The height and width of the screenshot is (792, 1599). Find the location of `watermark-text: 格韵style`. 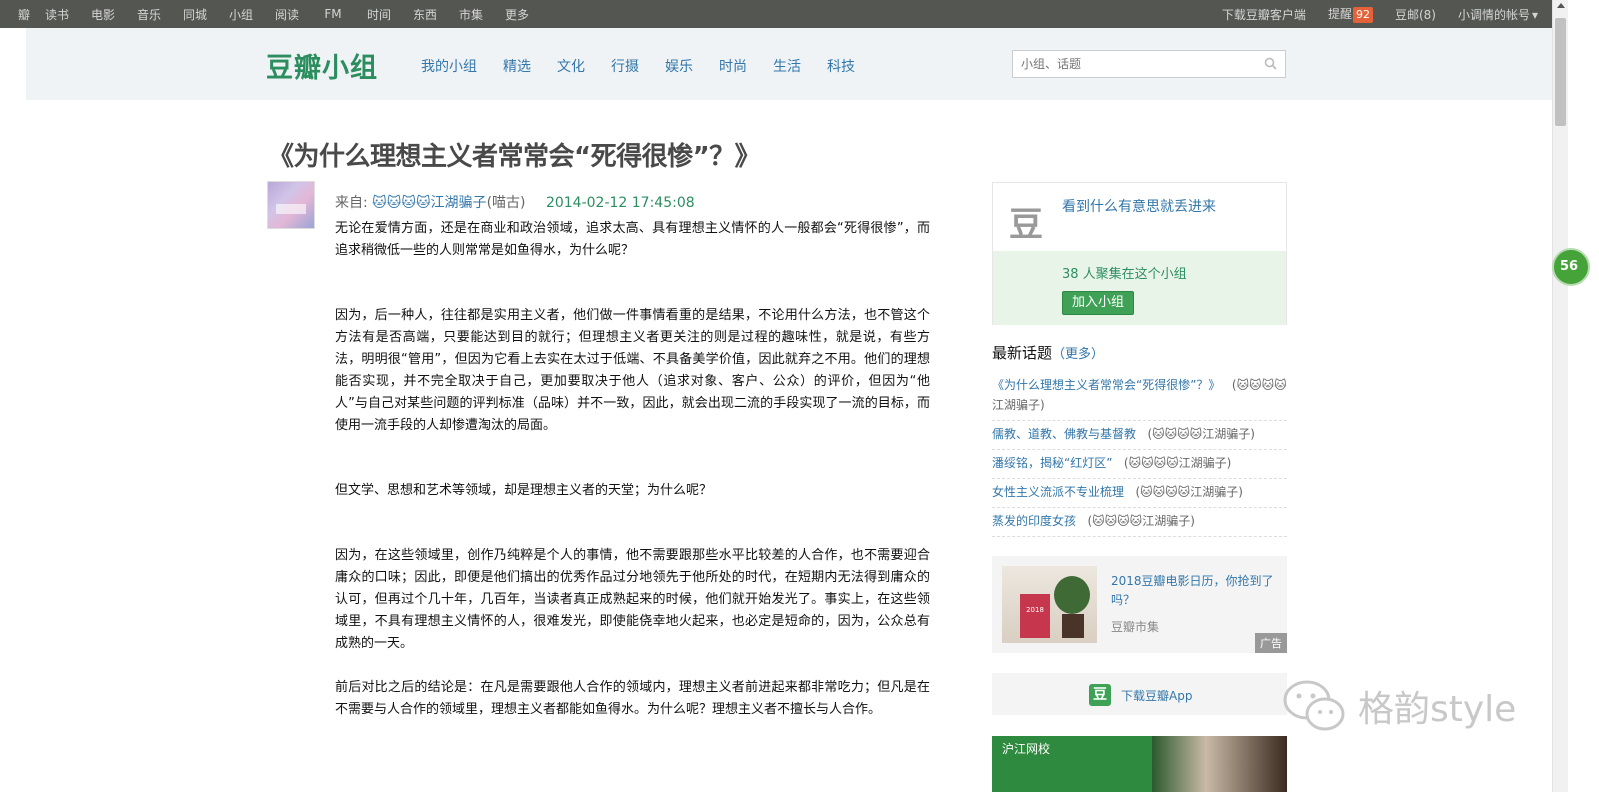

watermark-text: 格韵style is located at coordinates (1437, 709).